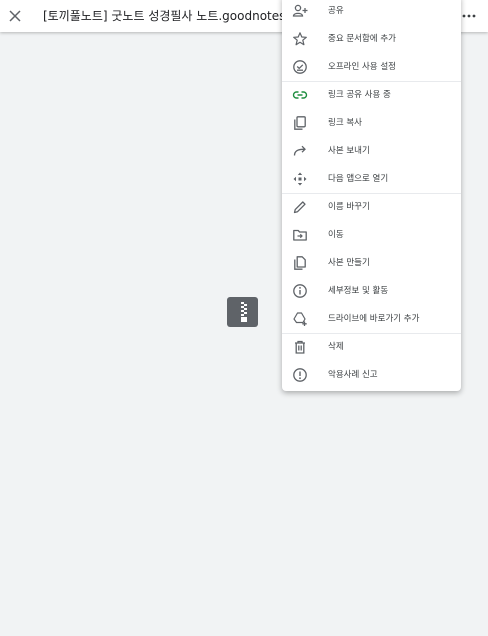 The width and height of the screenshot is (488, 636). What do you see at coordinates (353, 375) in the screenshot?
I see `menu-item-label: 악용사례 신고` at bounding box center [353, 375].